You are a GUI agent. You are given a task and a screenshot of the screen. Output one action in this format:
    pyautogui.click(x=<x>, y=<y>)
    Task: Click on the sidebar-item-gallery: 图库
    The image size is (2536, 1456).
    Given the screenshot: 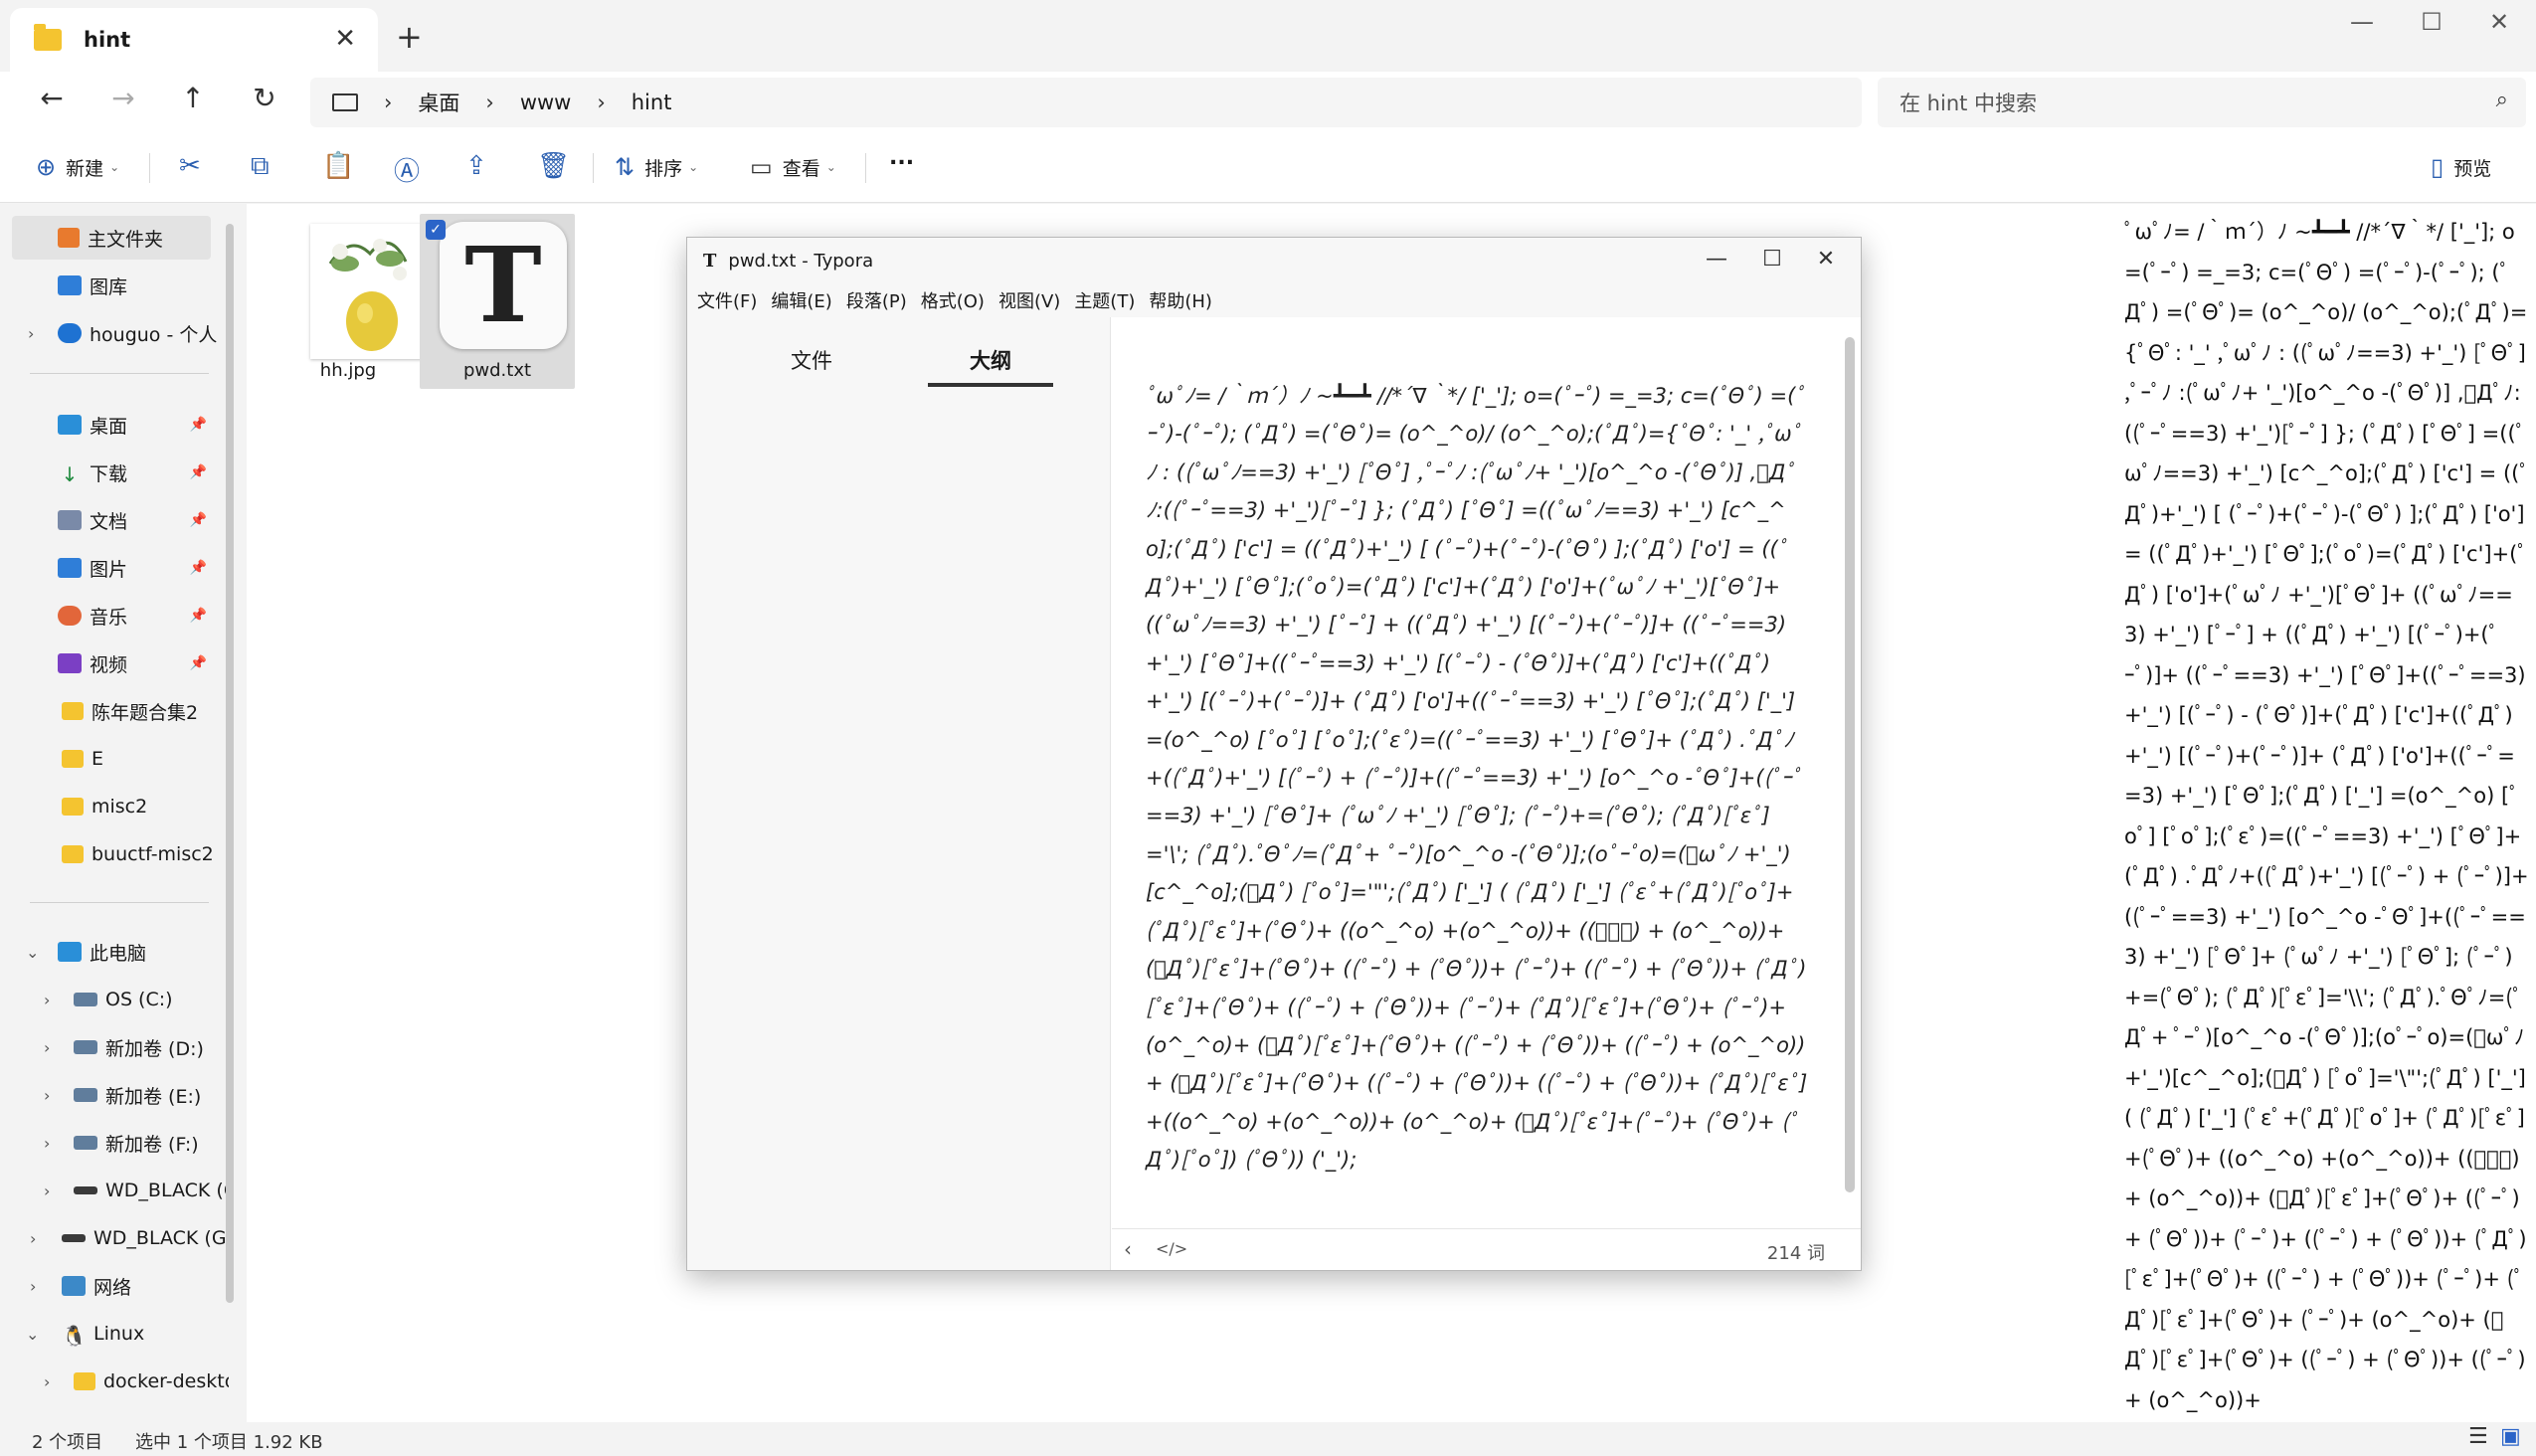 What is the action you would take?
    pyautogui.click(x=114, y=285)
    